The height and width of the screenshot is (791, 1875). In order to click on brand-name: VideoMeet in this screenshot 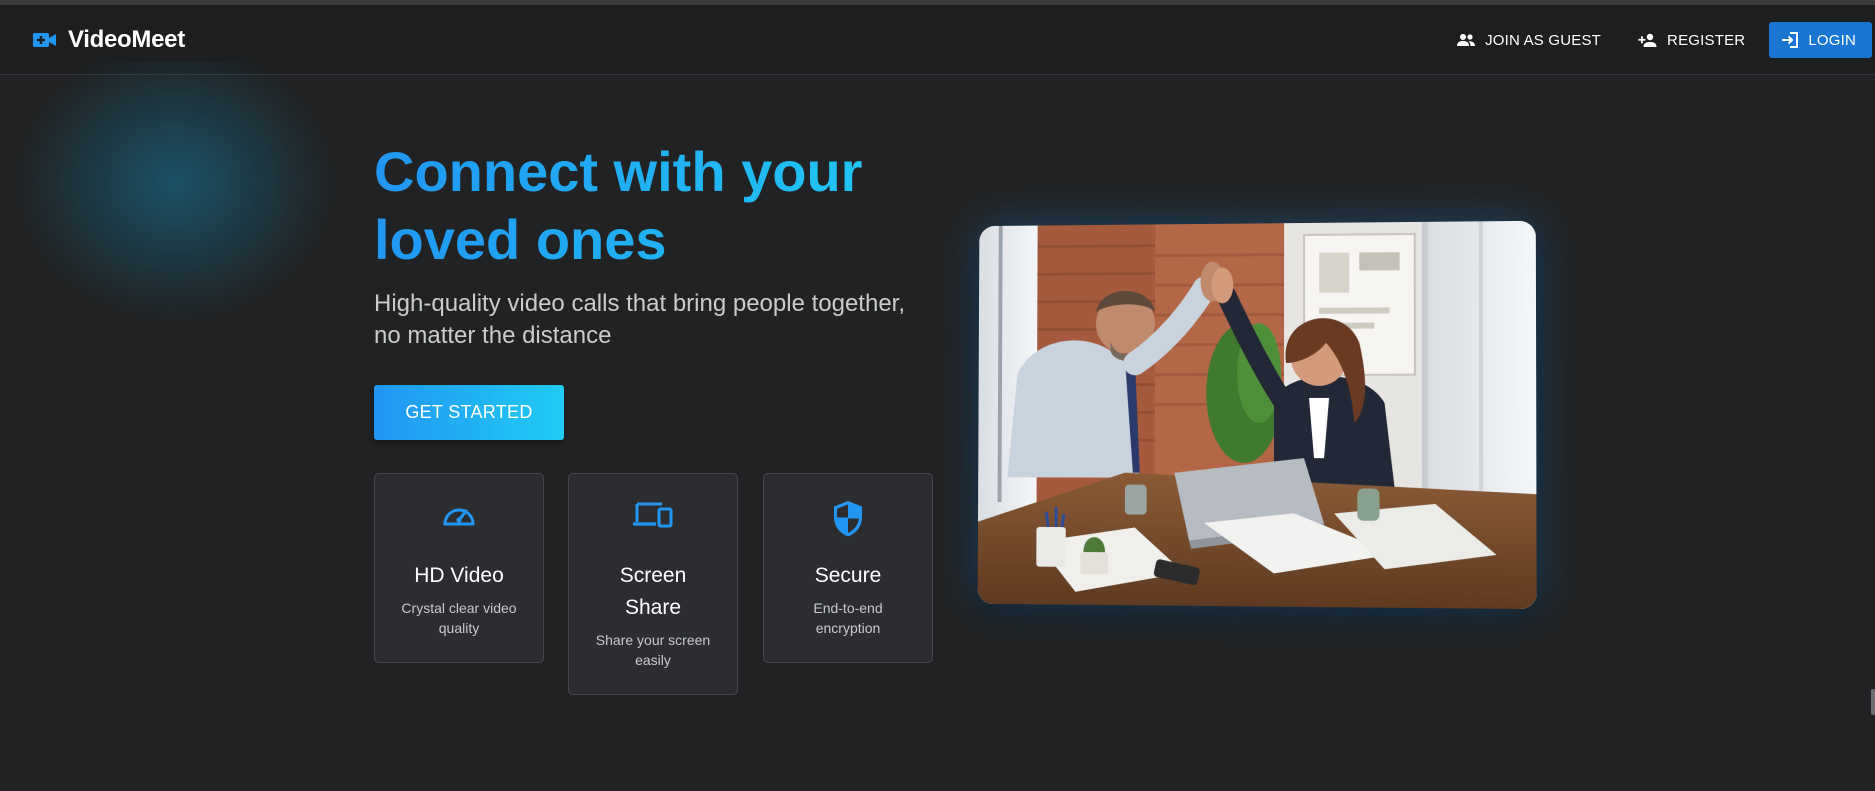, I will do `click(126, 39)`.